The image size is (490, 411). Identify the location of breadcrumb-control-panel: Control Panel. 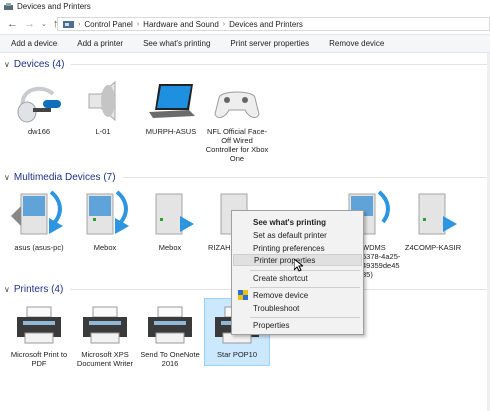
(108, 24).